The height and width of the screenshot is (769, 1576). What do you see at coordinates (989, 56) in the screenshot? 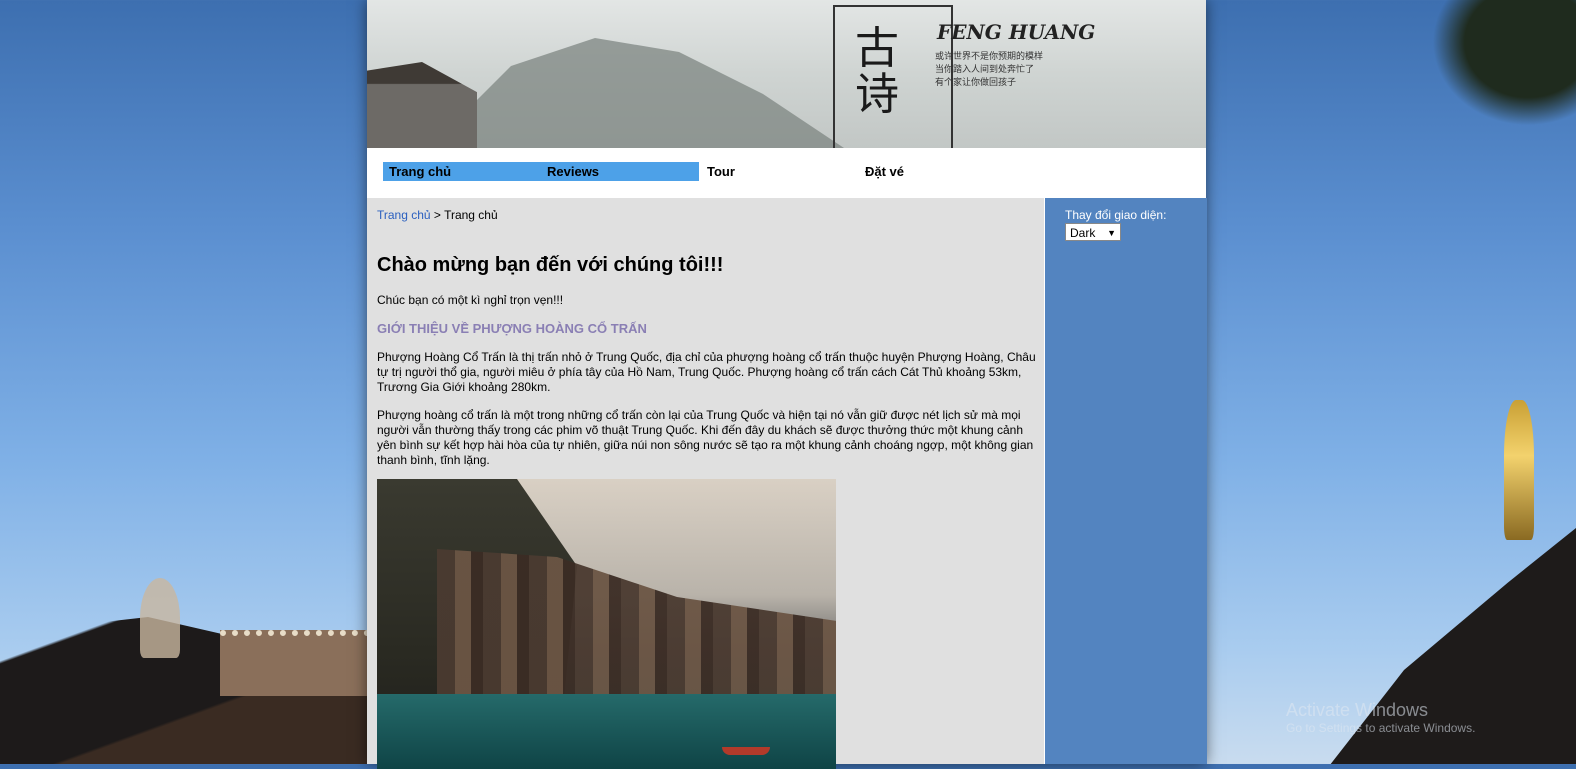
I see `banner-subtitle-line: 或许世界不是你预期的模样` at bounding box center [989, 56].